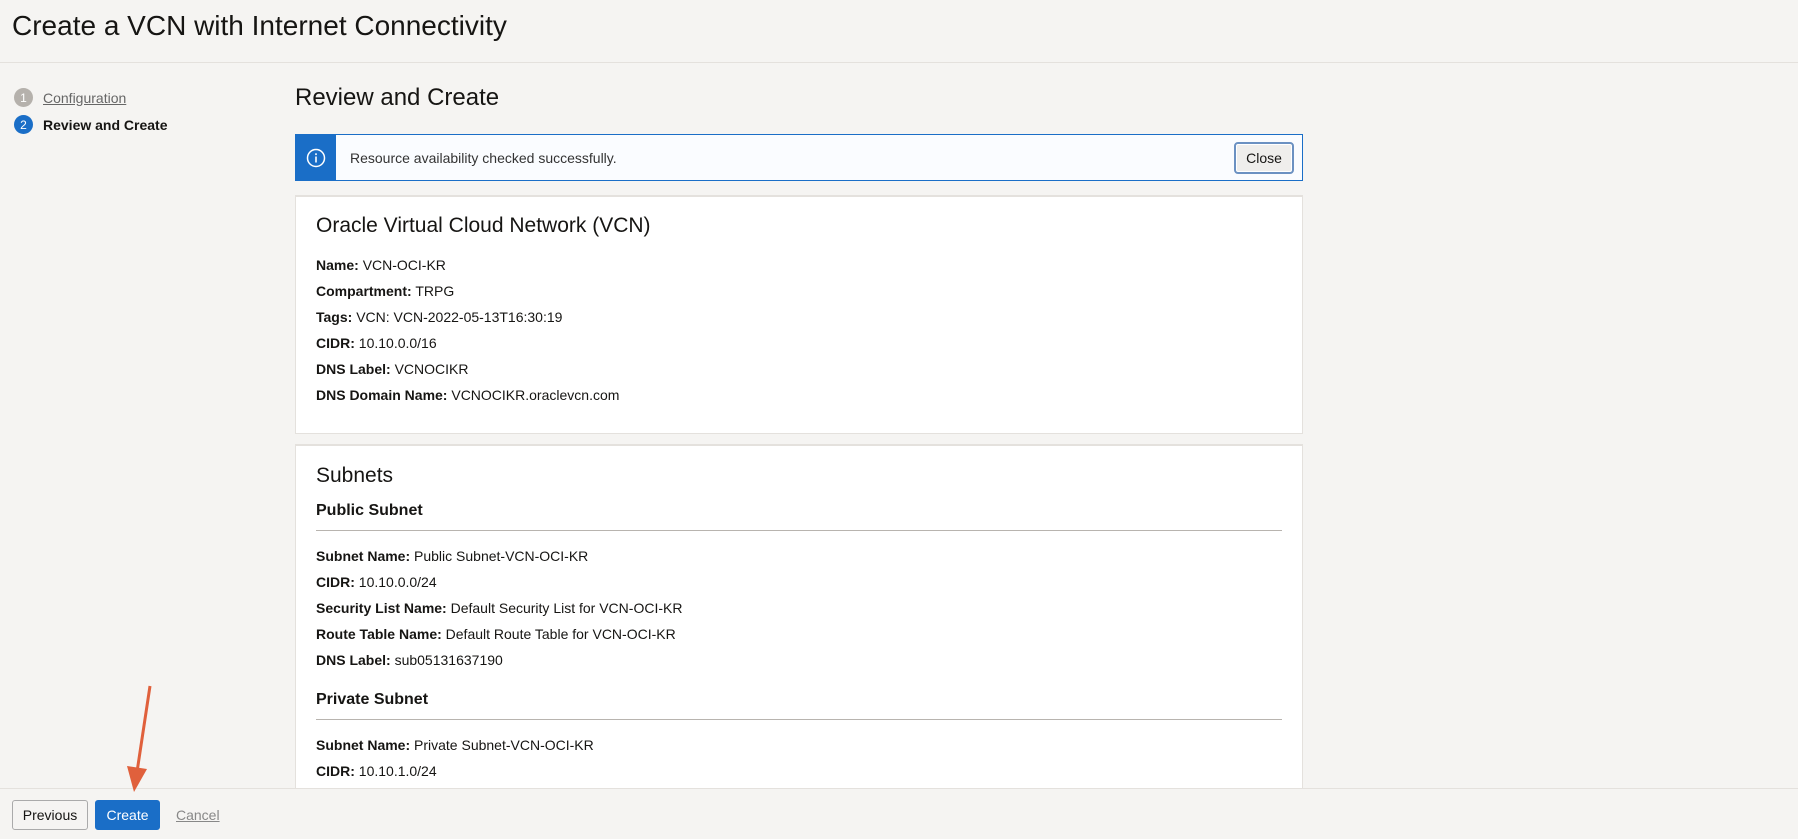 The height and width of the screenshot is (839, 1798). What do you see at coordinates (23, 124) in the screenshot?
I see `step-number: 2` at bounding box center [23, 124].